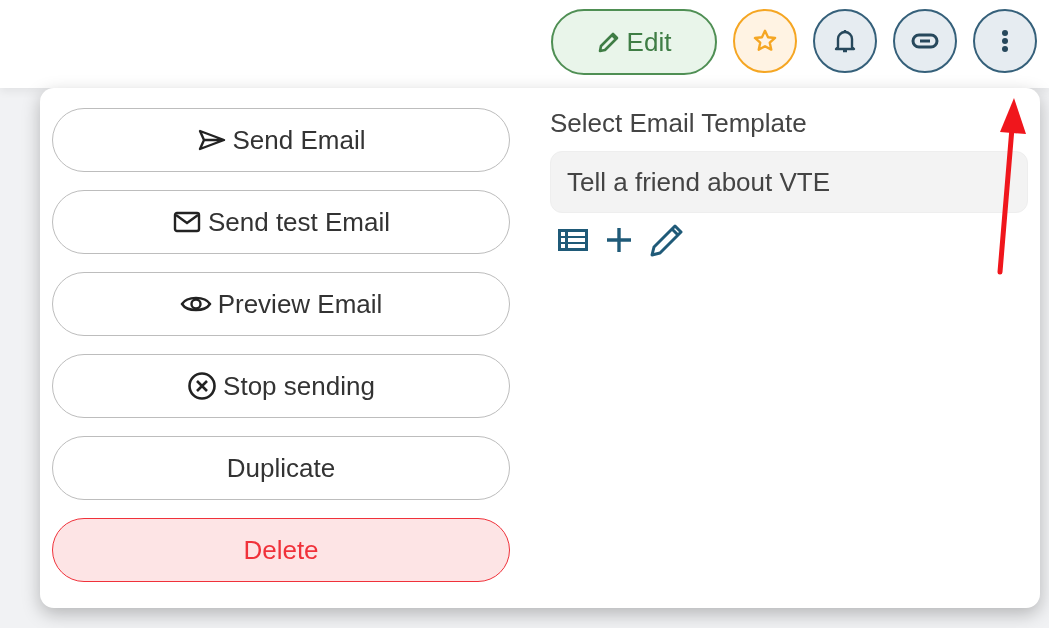  I want to click on star-icon, so click(765, 41).